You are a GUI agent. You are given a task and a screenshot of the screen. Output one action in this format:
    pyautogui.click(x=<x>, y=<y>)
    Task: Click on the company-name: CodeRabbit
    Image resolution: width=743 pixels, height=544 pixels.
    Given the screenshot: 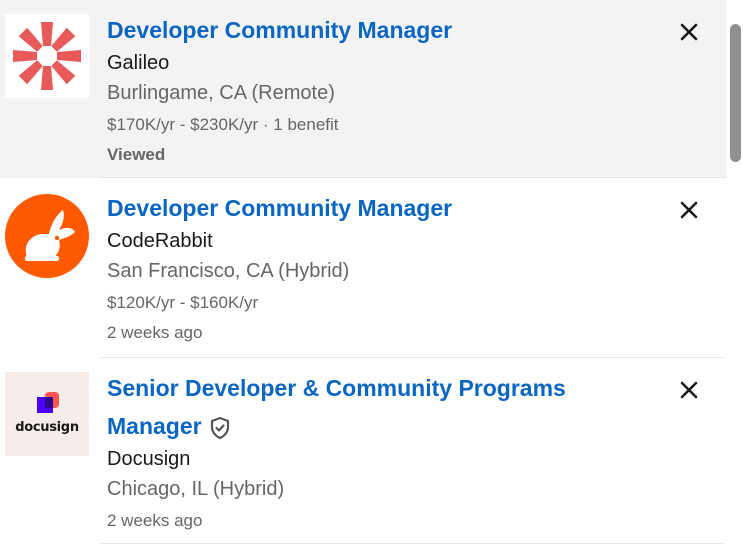 What is the action you would take?
    pyautogui.click(x=160, y=241)
    